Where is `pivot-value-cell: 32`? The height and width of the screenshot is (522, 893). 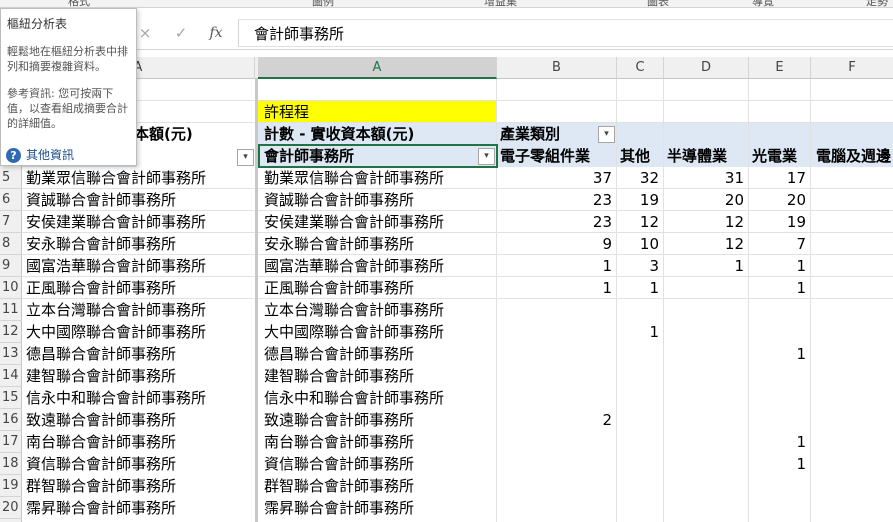 pivot-value-cell: 32 is located at coordinates (639, 178).